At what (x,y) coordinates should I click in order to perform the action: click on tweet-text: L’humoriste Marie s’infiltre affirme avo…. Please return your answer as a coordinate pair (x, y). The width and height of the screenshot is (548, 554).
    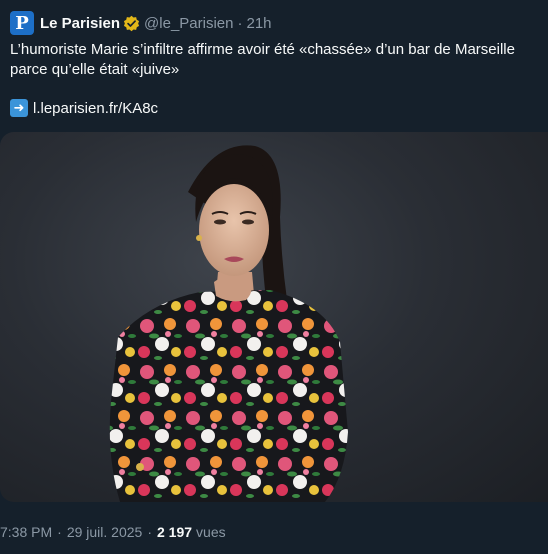
    Looking at the image, I should click on (262, 59).